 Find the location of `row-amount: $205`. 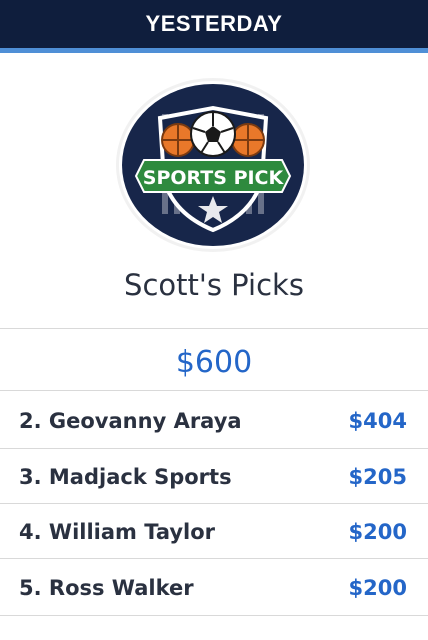

row-amount: $205 is located at coordinates (377, 476).